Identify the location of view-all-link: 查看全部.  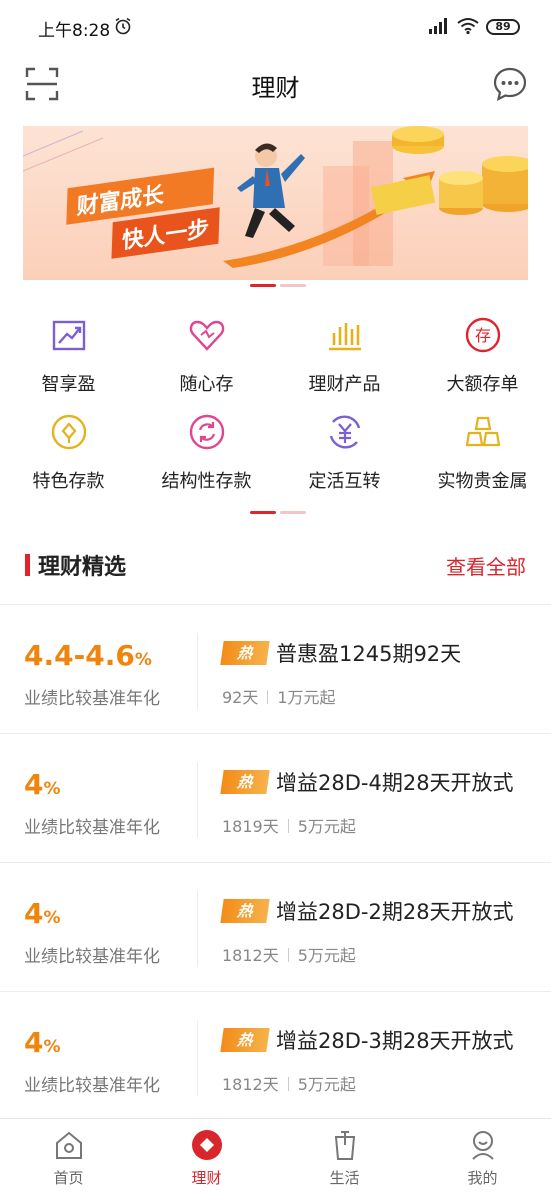
(486, 565).